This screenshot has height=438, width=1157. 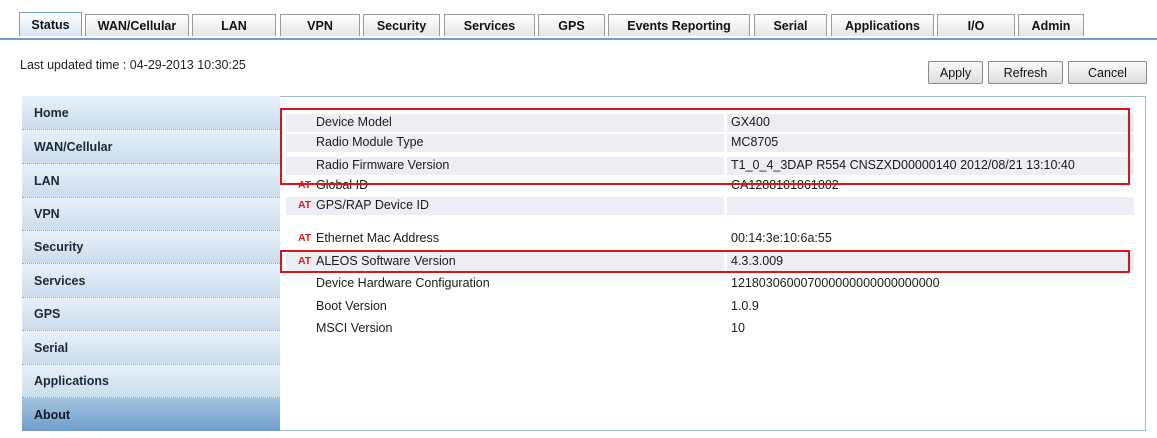 What do you see at coordinates (151, 147) in the screenshot?
I see `sidebar-item-wan-cellular: WAN/Cellular` at bounding box center [151, 147].